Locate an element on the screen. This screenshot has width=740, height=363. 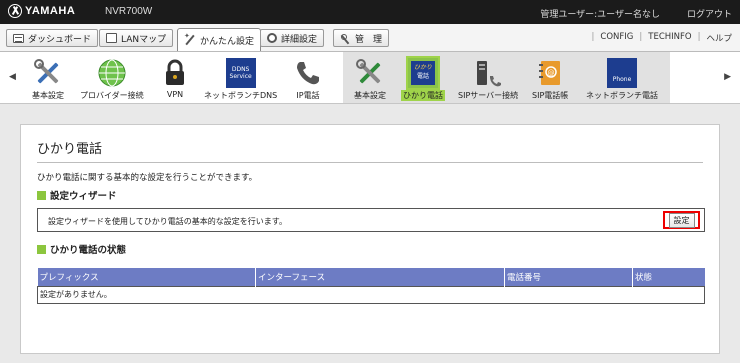
hikari-status-table: プレフィックス インターフェース 電話番号 状態 設定がありません。 is located at coordinates (371, 286).